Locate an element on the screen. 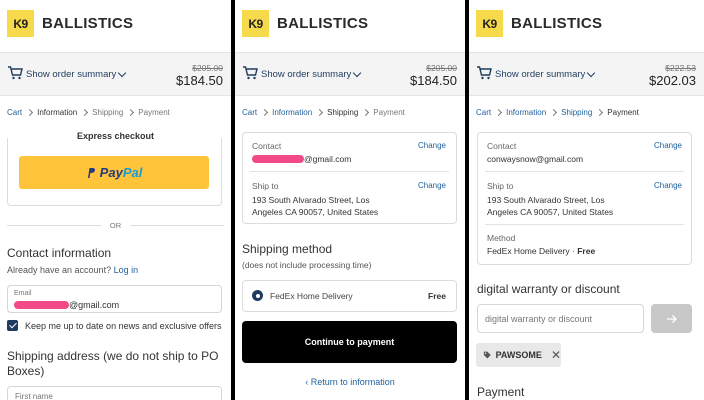  account-prompt: Already have an account? Log in is located at coordinates (72, 270).